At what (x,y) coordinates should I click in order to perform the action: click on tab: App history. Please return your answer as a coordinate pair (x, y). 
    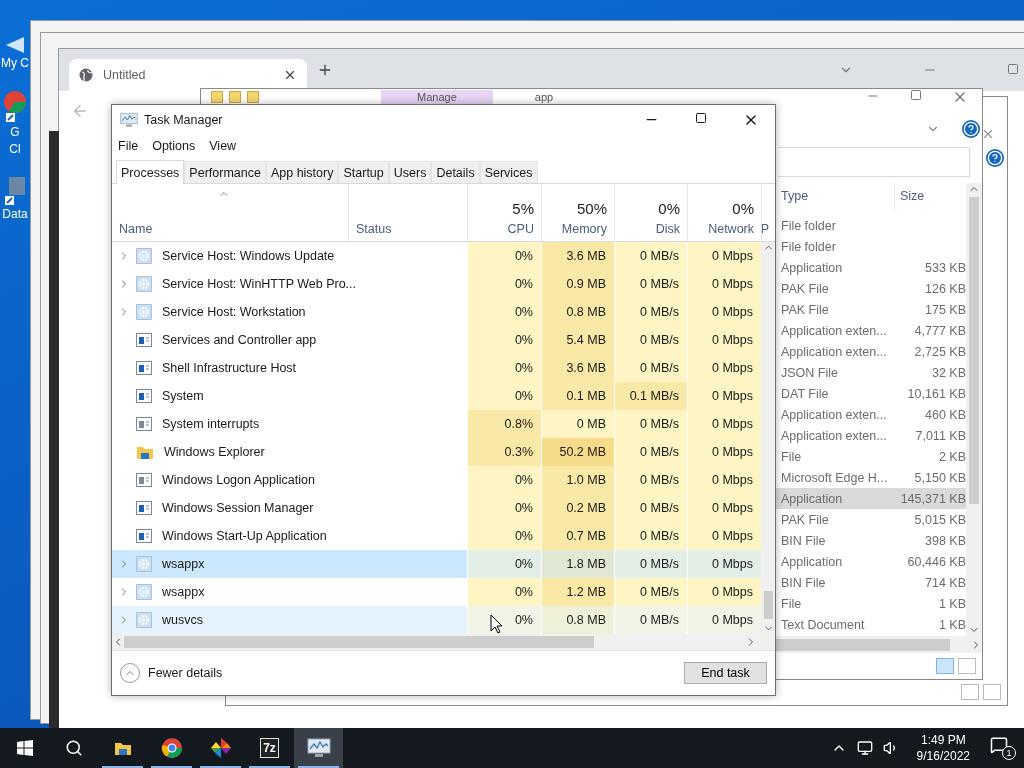
    Looking at the image, I should click on (302, 172).